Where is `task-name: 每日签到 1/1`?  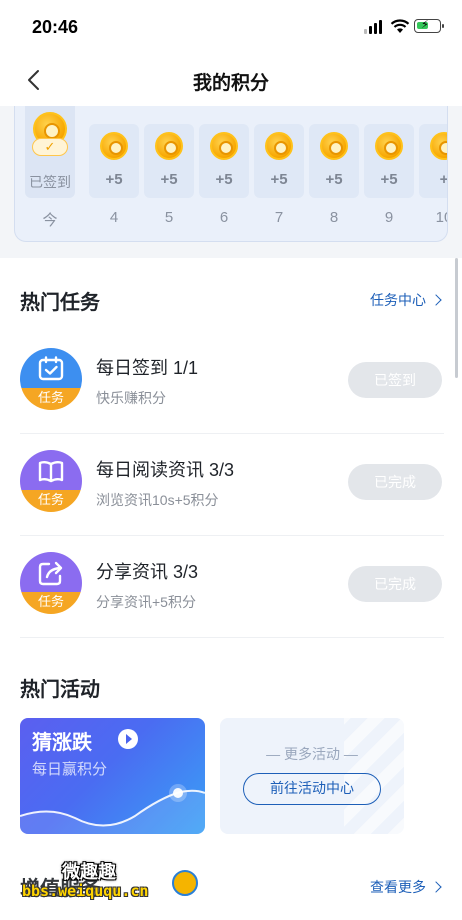
task-name: 每日签到 1/1 is located at coordinates (147, 368).